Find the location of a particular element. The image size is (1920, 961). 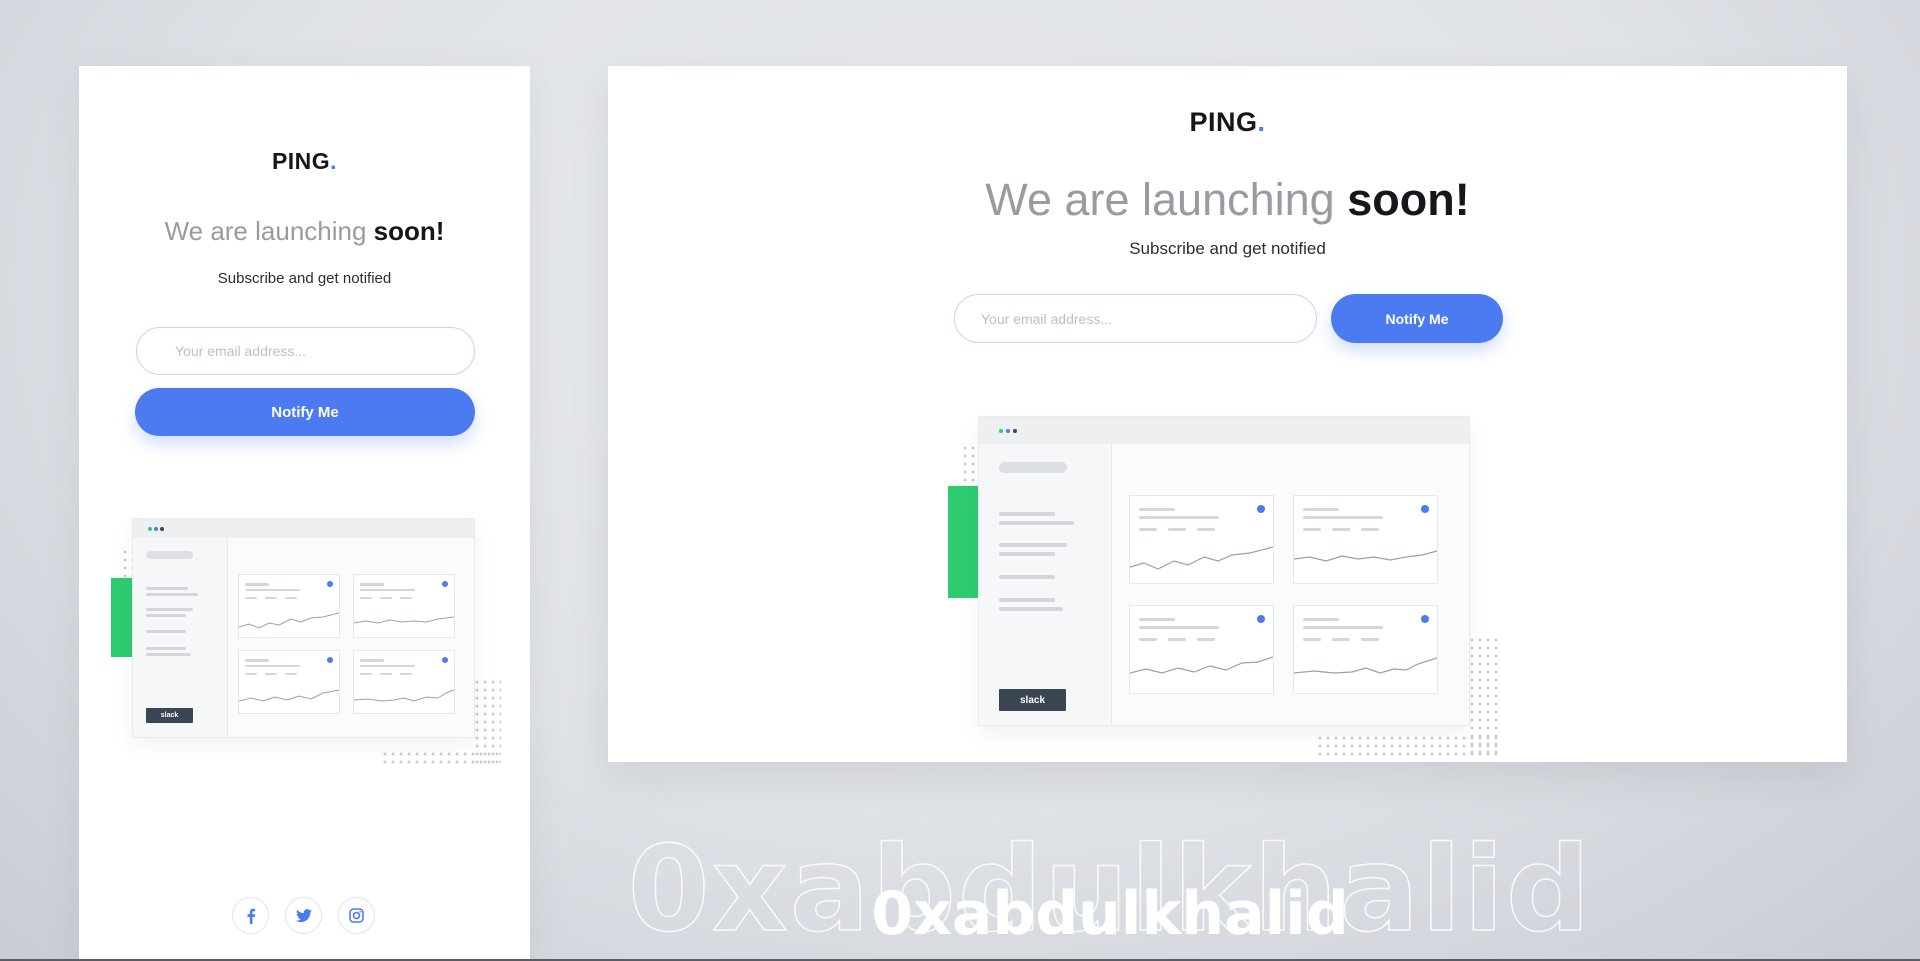

page-title: We are launching soon! is located at coordinates (304, 231).